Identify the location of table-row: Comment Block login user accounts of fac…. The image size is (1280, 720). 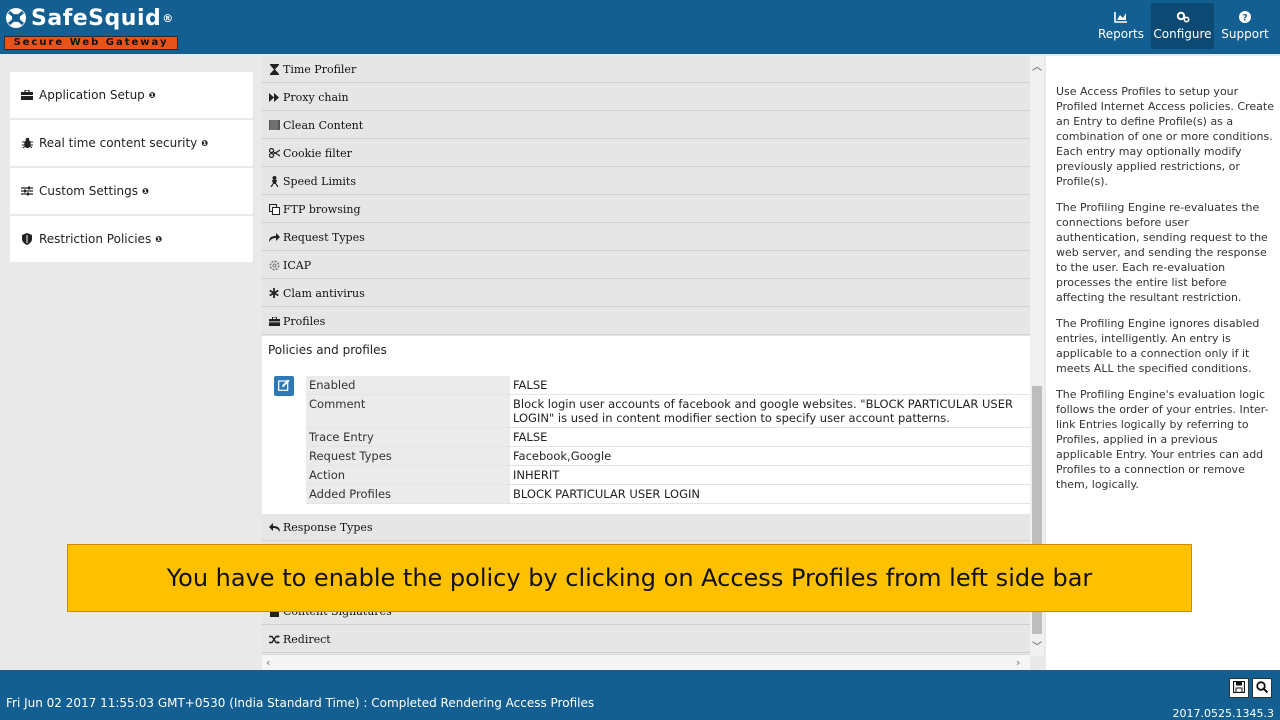
(668, 411).